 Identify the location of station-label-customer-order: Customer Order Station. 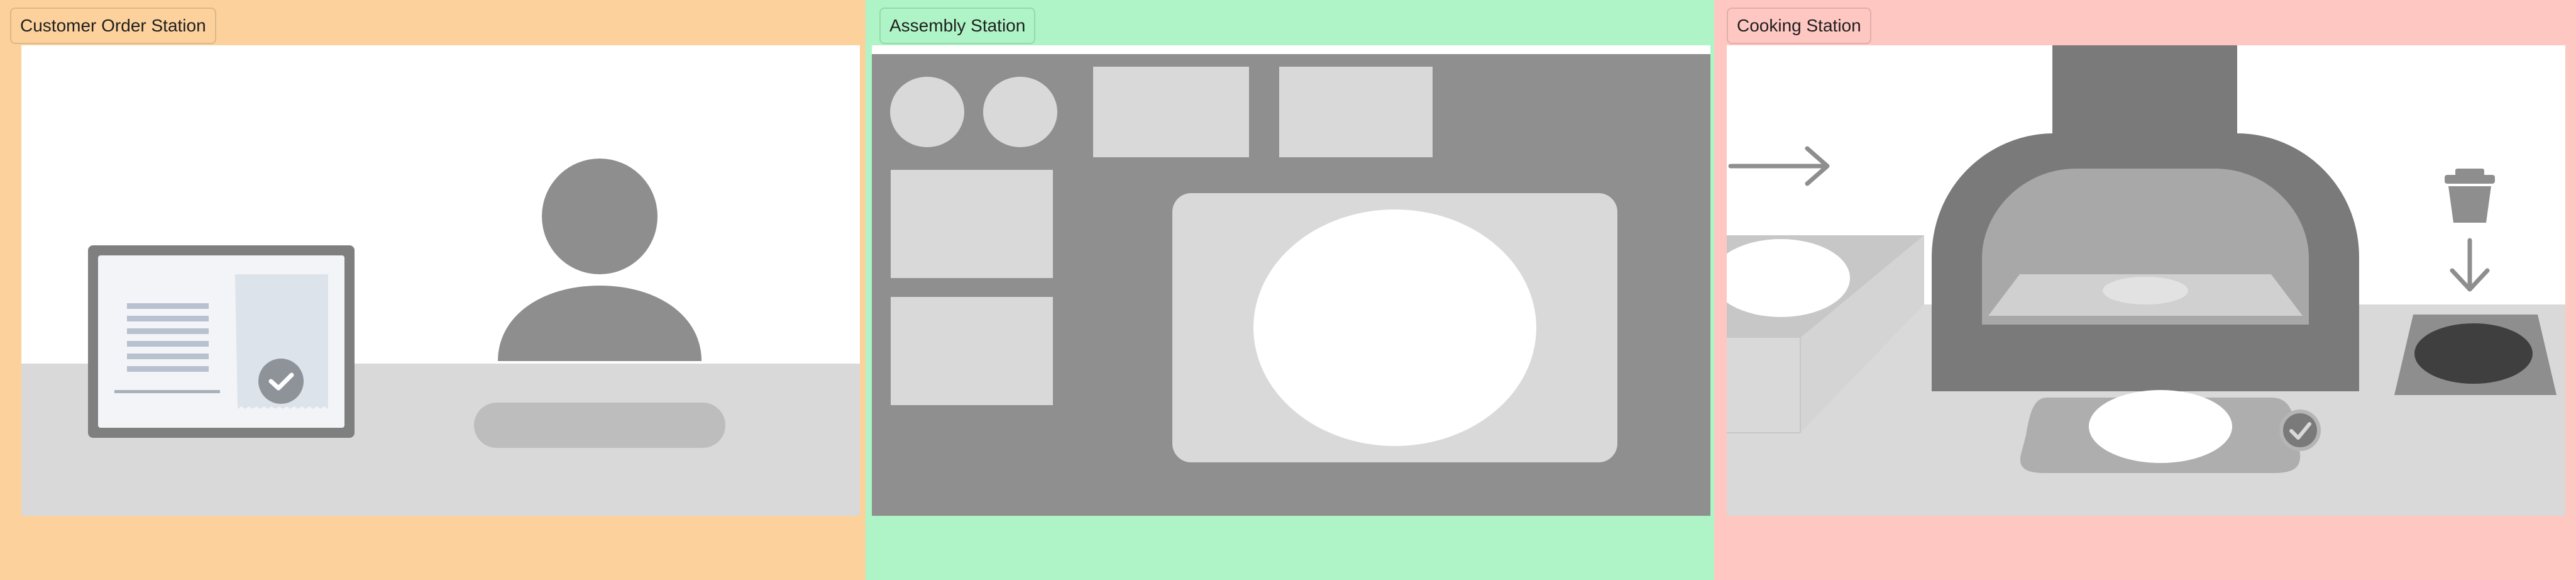
(113, 26).